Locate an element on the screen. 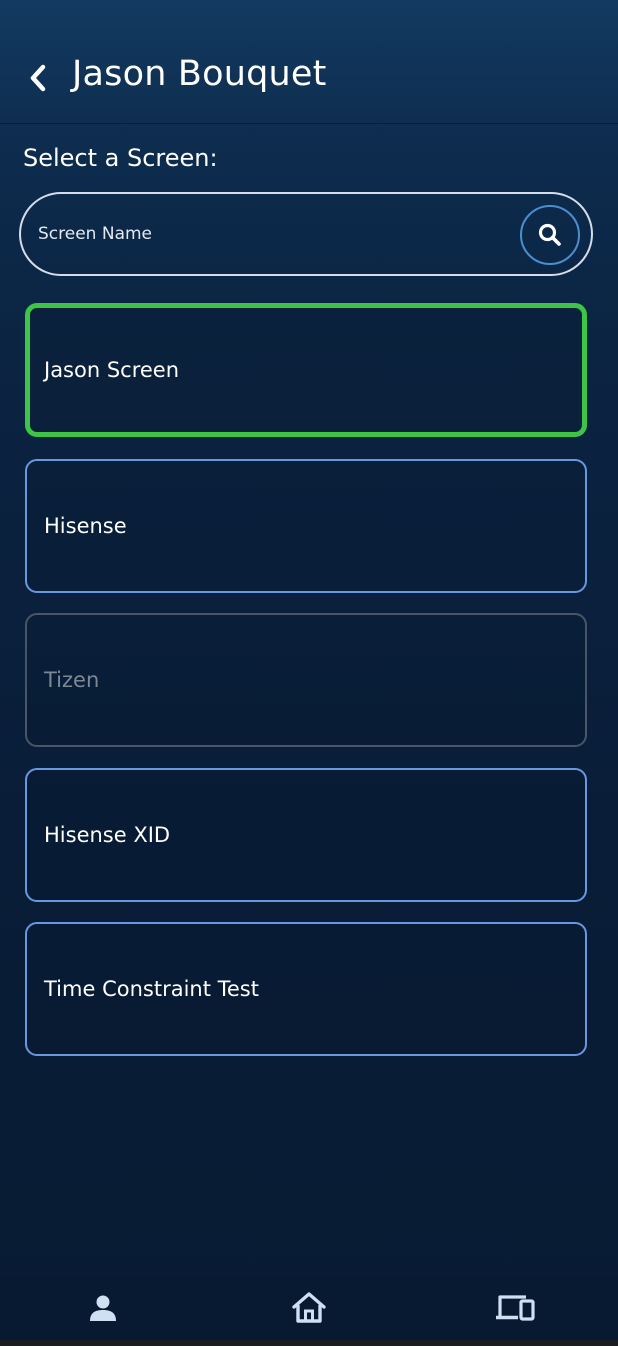 This screenshot has width=618, height=1346. nav-home is located at coordinates (309, 1308).